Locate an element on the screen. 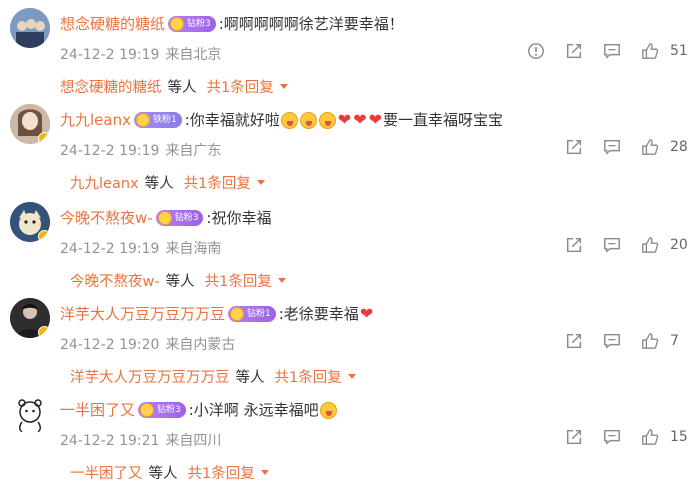 The width and height of the screenshot is (700, 486). comment-username: 今晚不熬夜w- is located at coordinates (106, 218).